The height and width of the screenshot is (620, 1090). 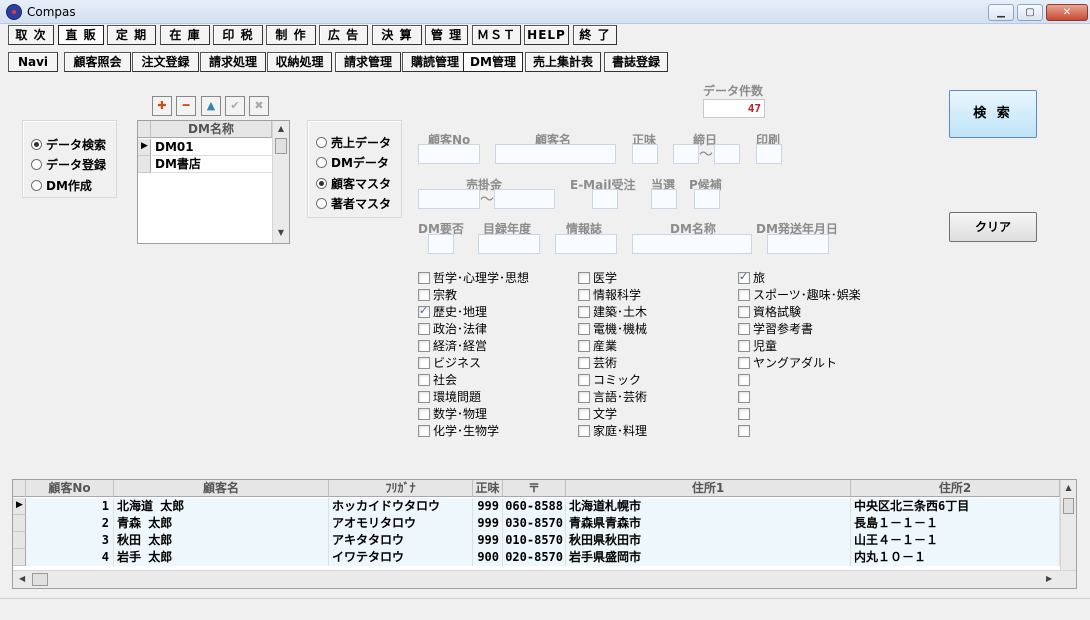 I want to click on close-button: ✕, so click(x=1067, y=12).